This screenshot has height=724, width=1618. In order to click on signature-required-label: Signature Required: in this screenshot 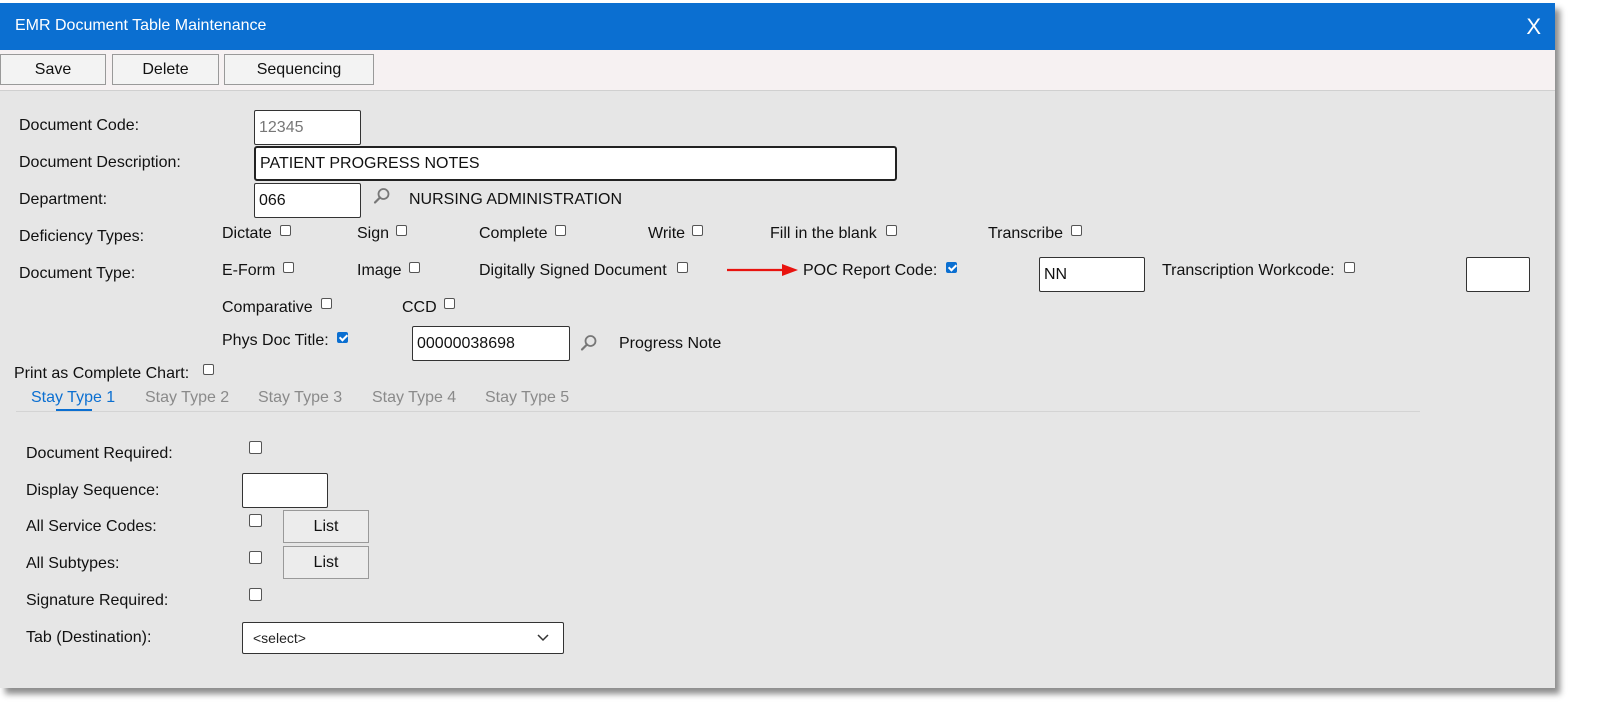, I will do `click(97, 600)`.